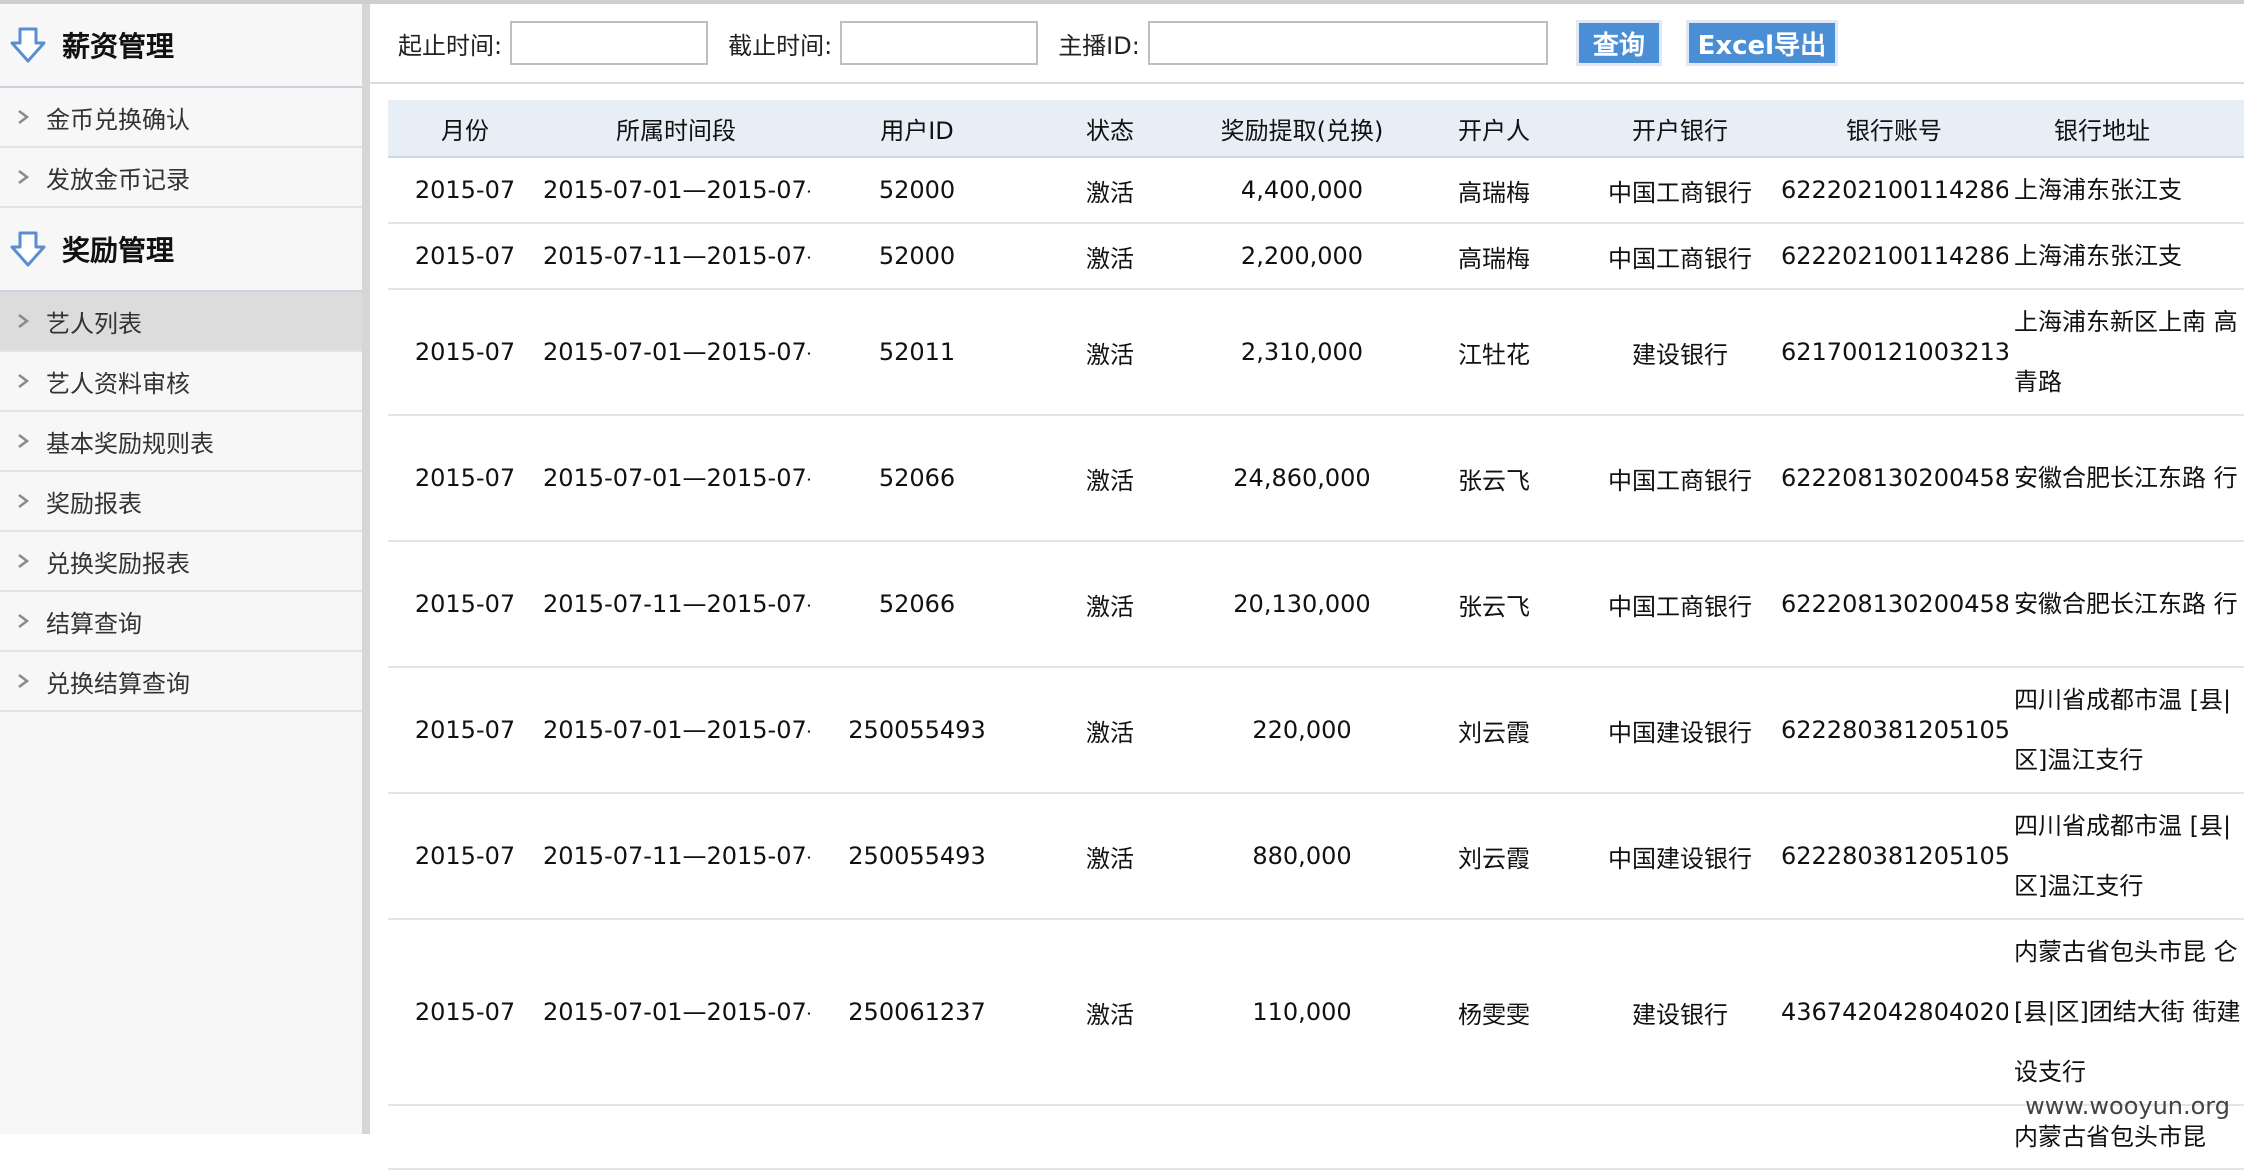  Describe the element at coordinates (181, 322) in the screenshot. I see `sidebar-item-artist-list: 艺人列表` at that location.